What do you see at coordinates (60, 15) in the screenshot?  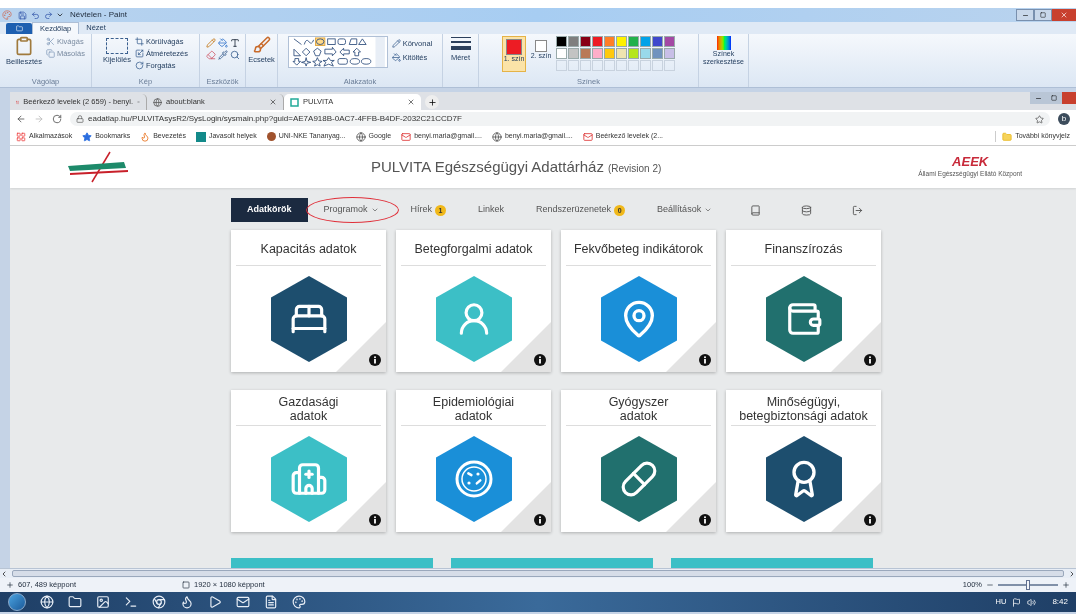 I see `customize-icon` at bounding box center [60, 15].